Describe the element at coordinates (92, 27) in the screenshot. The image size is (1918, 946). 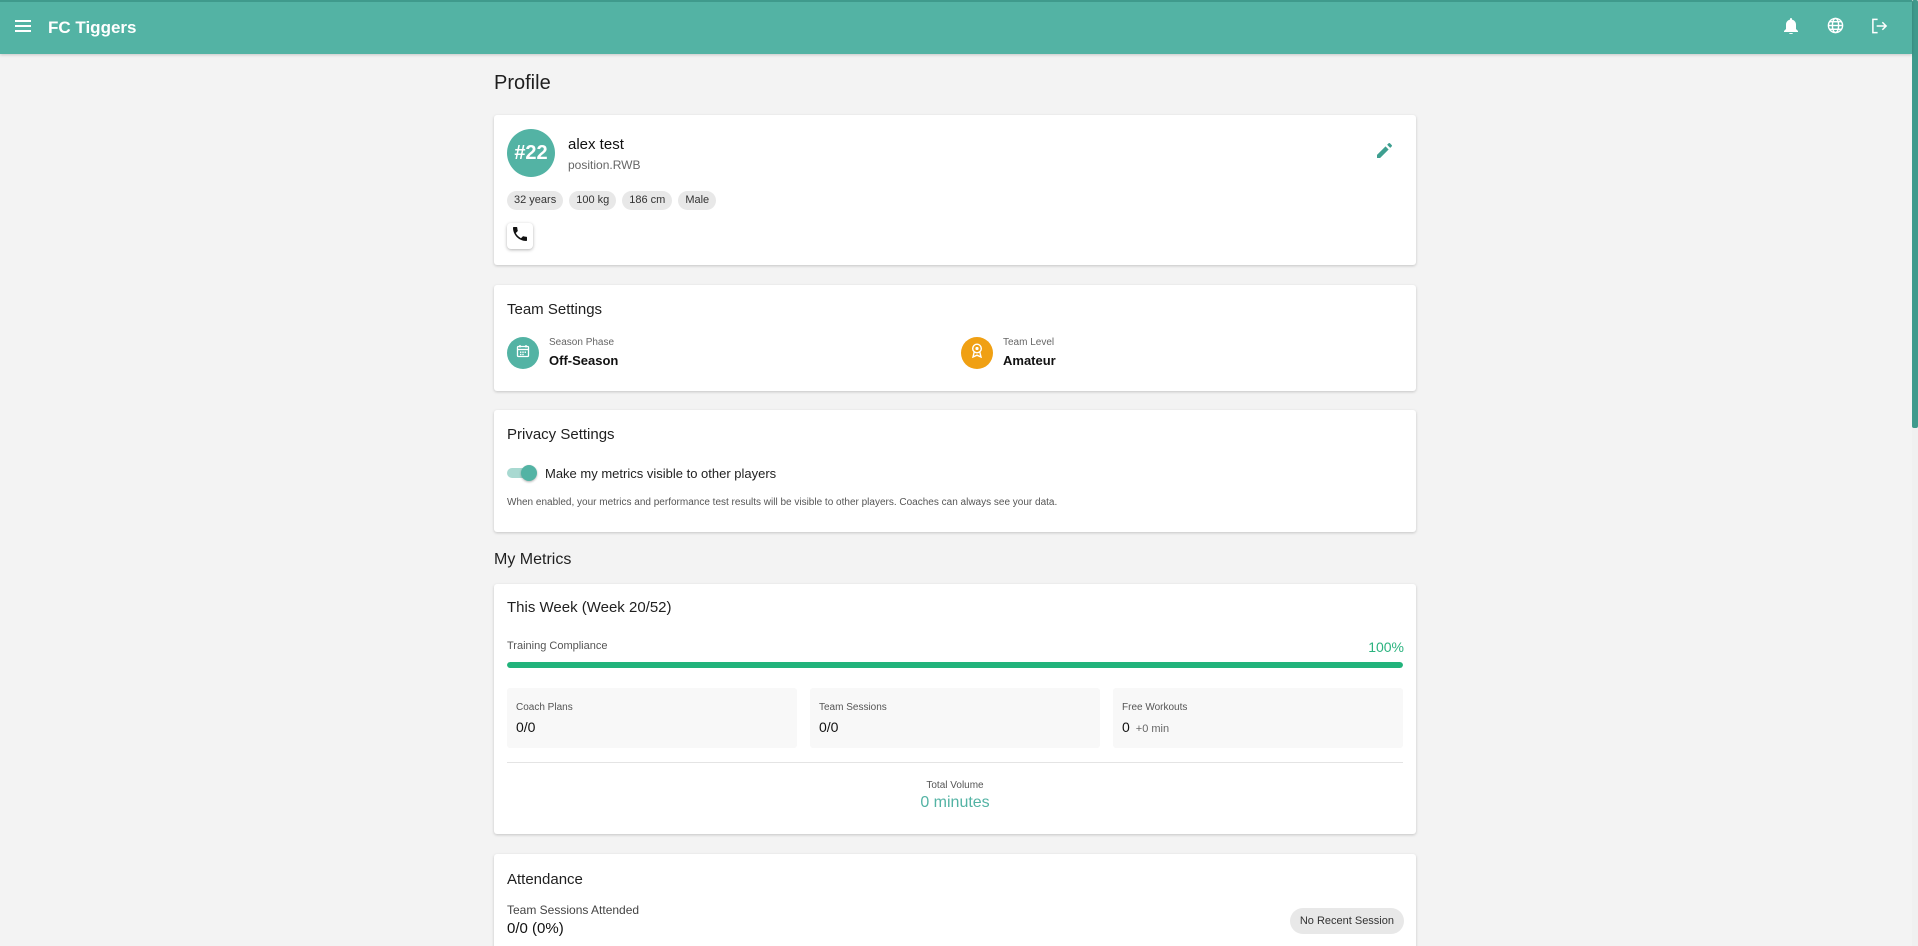
I see `app-title: FC Tiggers` at that location.